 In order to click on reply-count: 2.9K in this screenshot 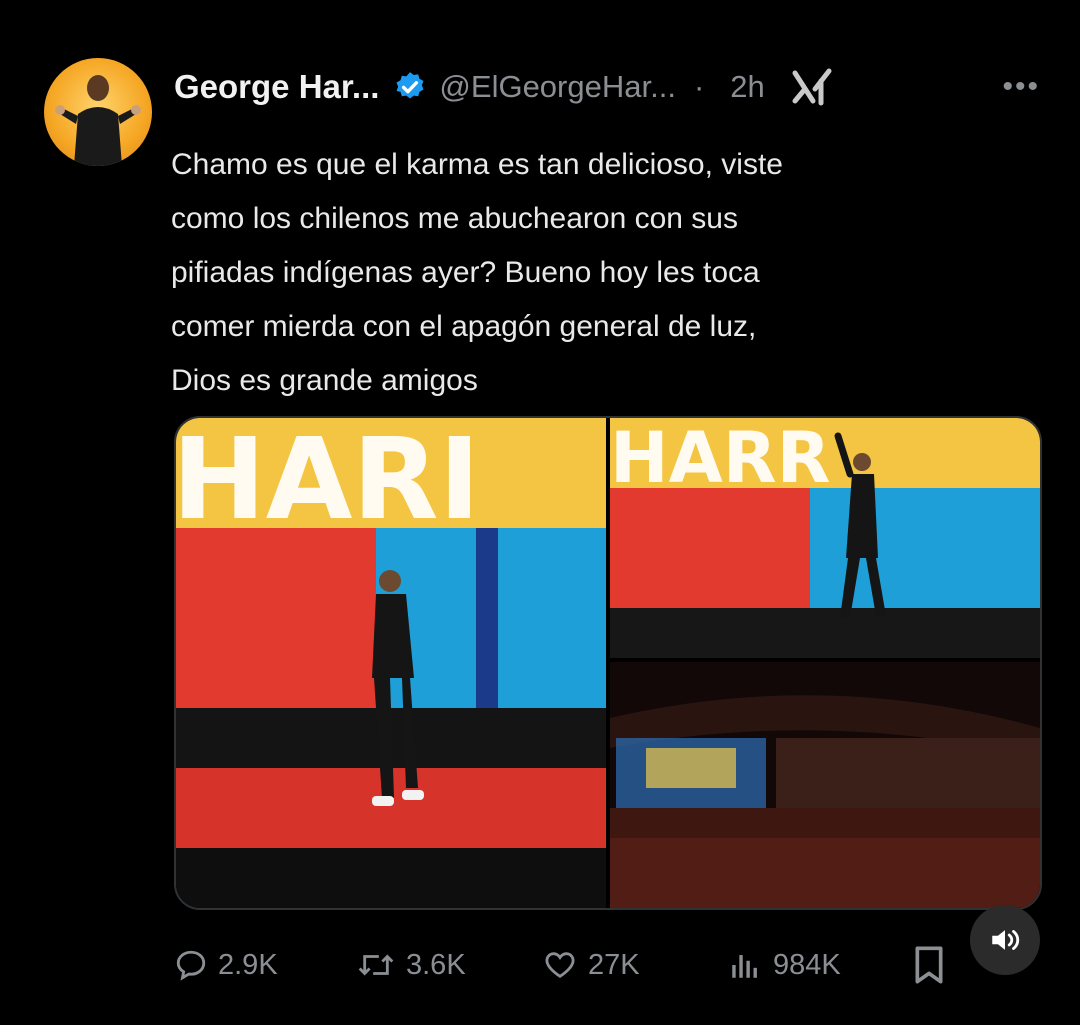, I will do `click(248, 964)`.